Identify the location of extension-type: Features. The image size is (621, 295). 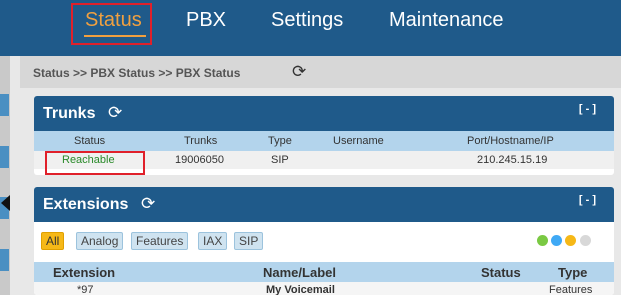
(571, 289).